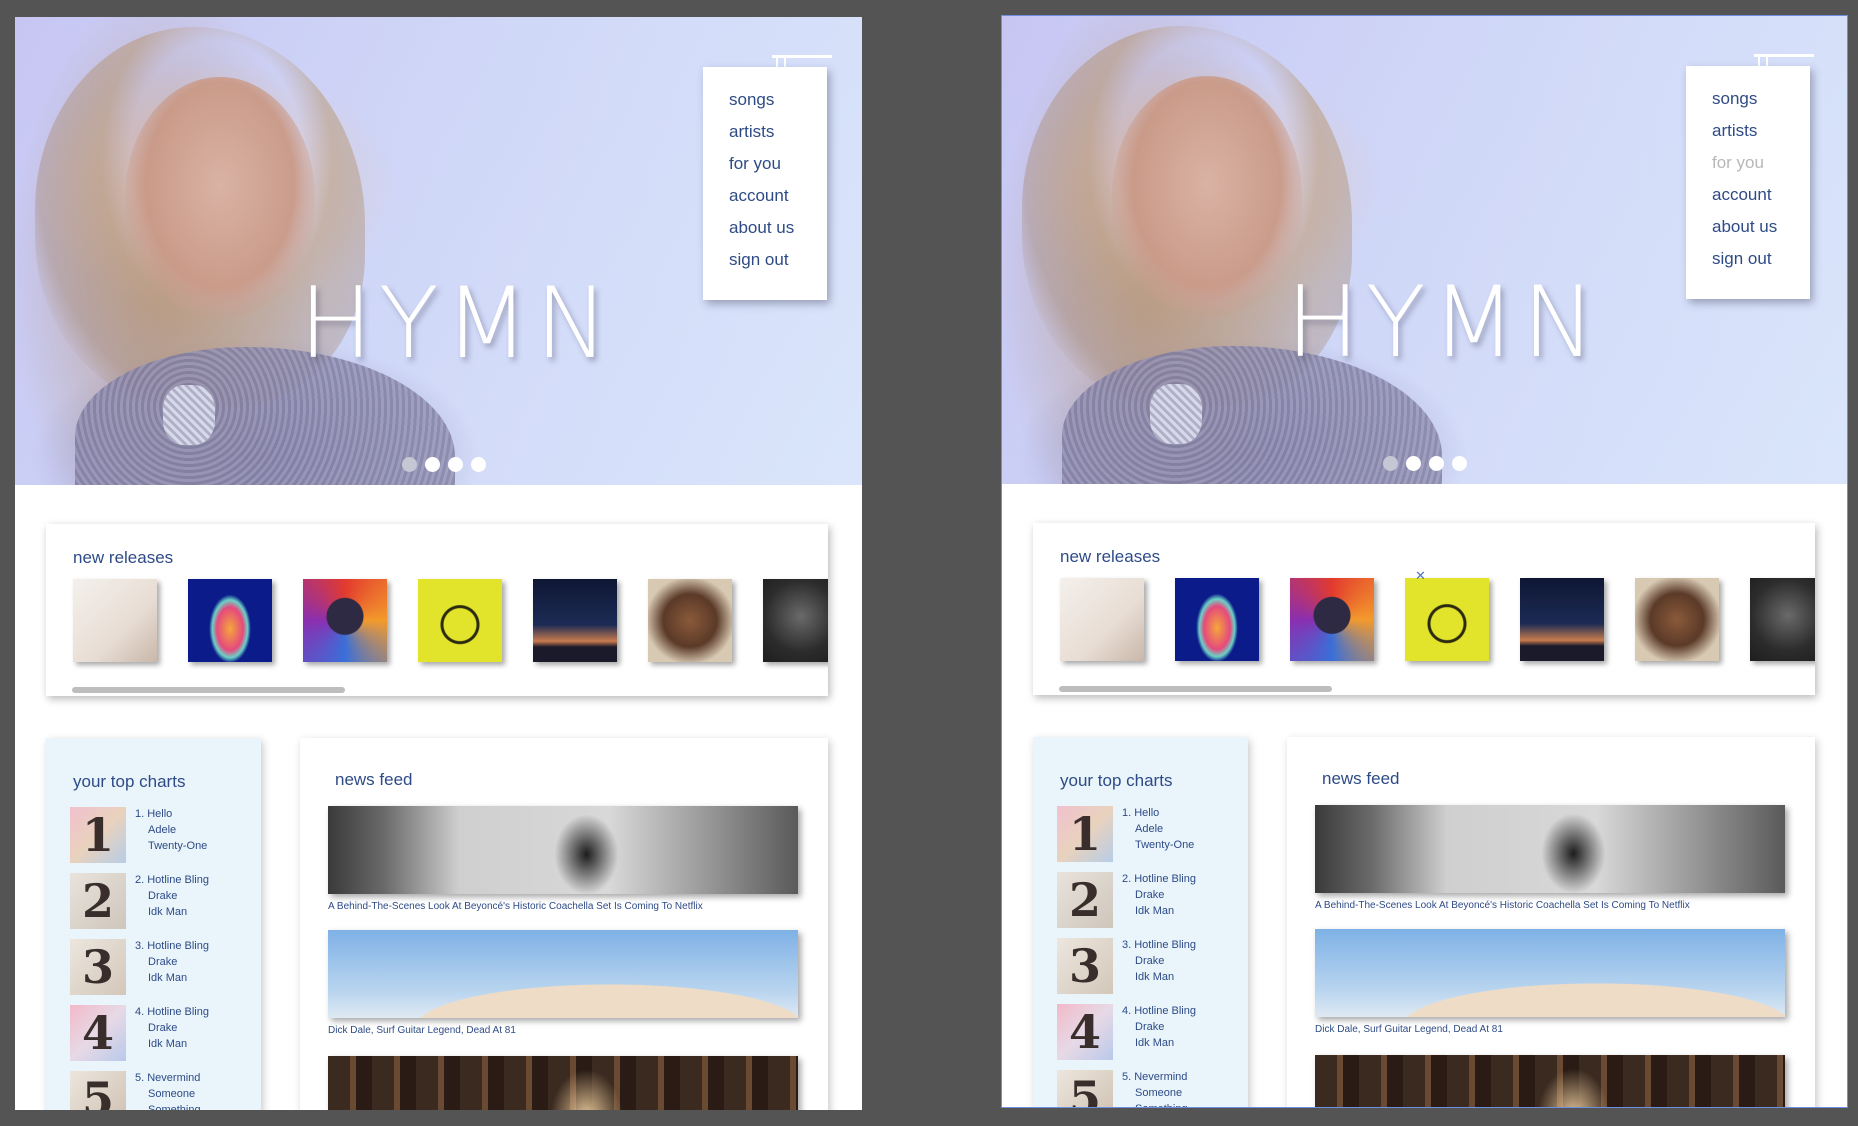  Describe the element at coordinates (1085, 834) in the screenshot. I see `chart-rank-image: 1` at that location.